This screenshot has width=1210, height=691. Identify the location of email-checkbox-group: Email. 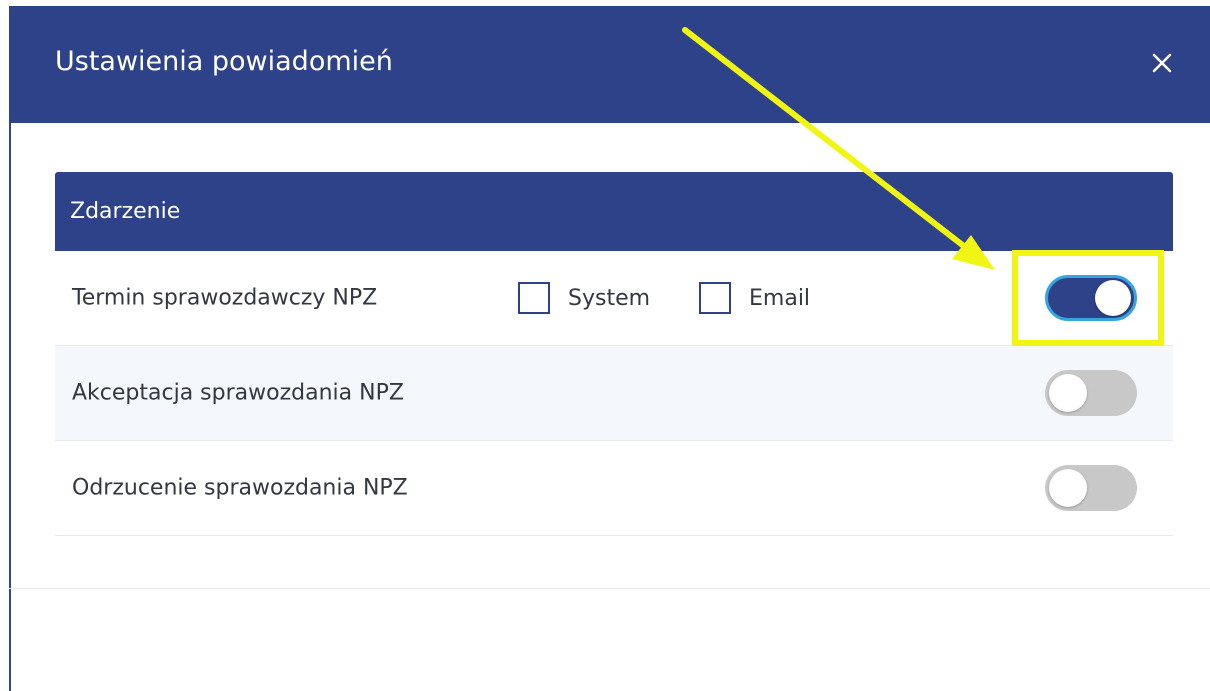
(754, 298).